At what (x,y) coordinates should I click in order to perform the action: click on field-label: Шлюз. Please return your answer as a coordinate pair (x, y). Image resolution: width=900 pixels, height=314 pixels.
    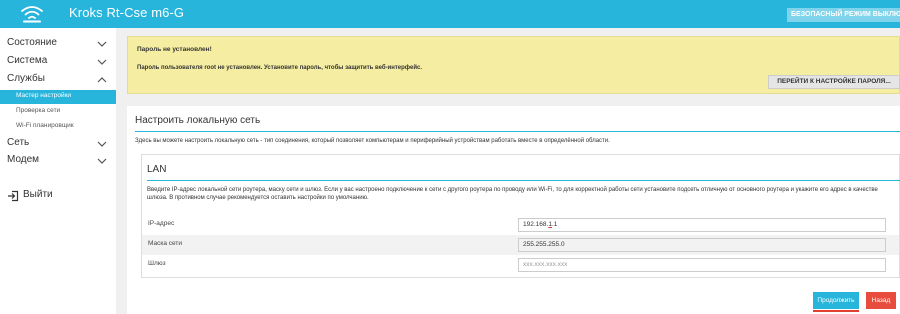
    Looking at the image, I should click on (157, 263).